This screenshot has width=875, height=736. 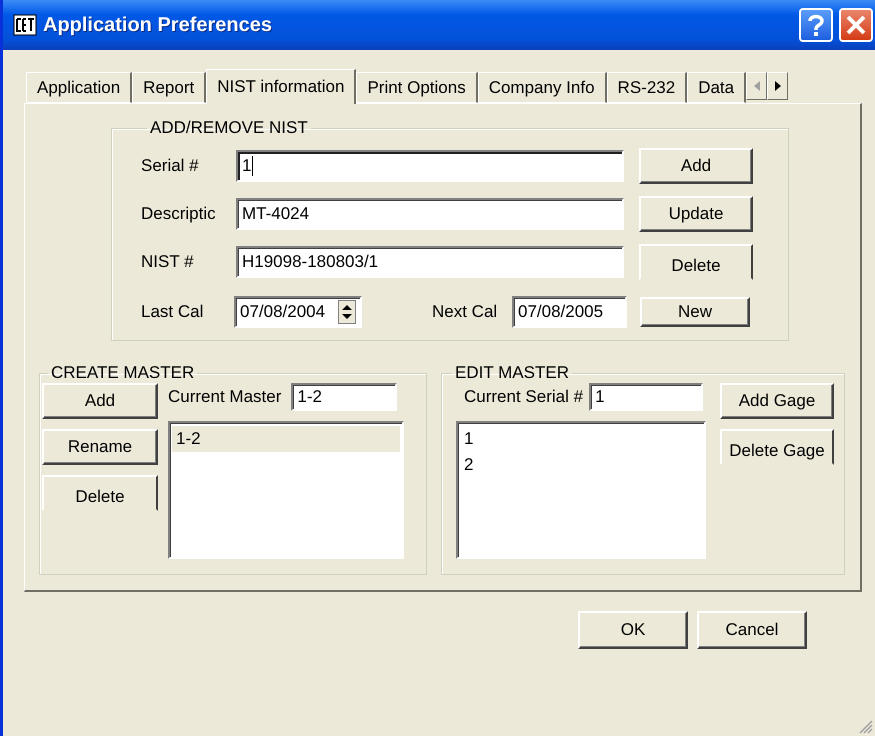 I want to click on button: New, so click(x=695, y=312).